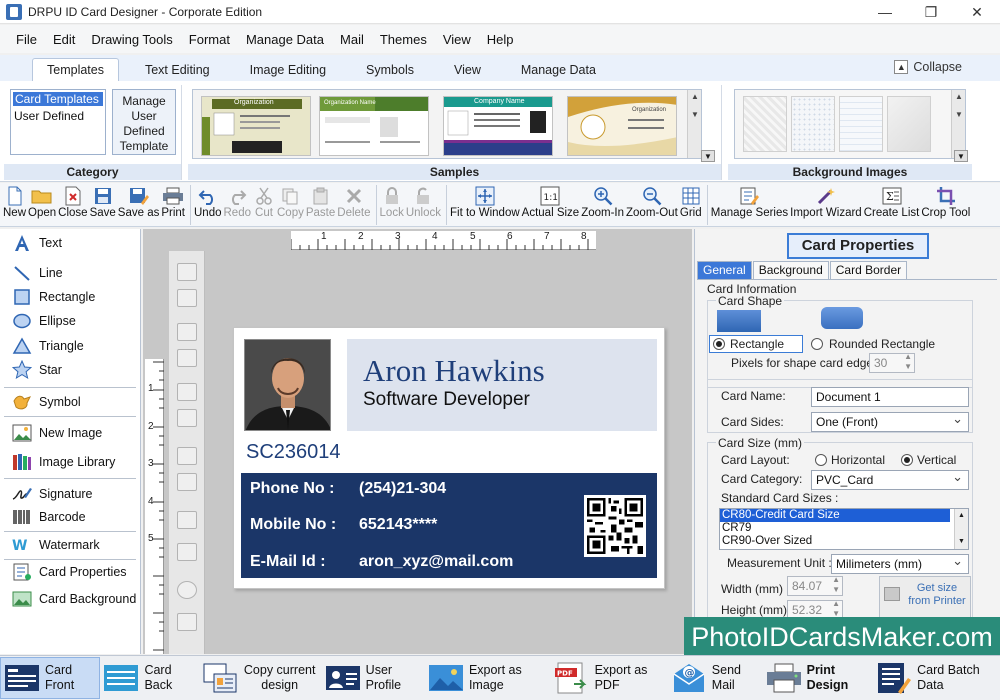  Describe the element at coordinates (70, 243) in the screenshot. I see `tool-text: Text` at that location.